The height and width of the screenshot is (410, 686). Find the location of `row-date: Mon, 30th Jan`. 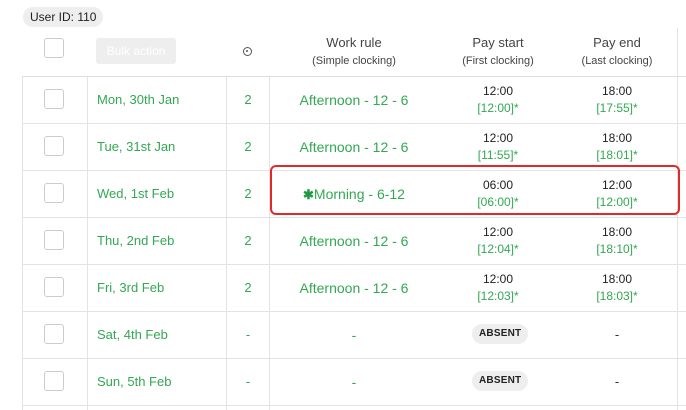

row-date: Mon, 30th Jan is located at coordinates (138, 99).